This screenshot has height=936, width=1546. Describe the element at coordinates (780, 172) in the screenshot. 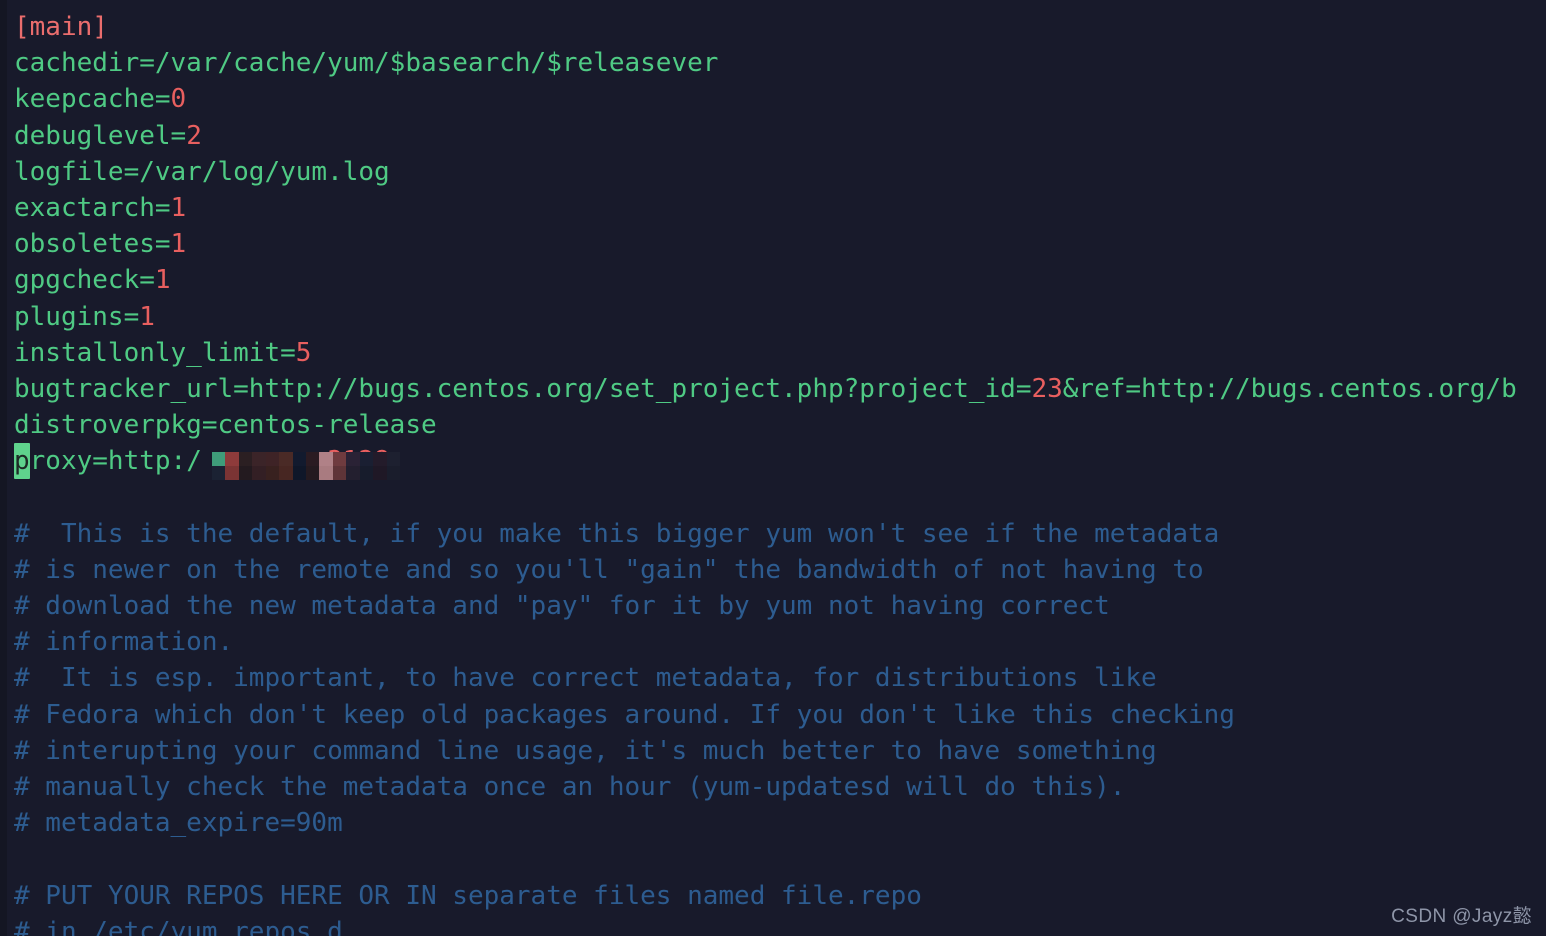

I see `config-key-value-line: logfile=/var/log/yum.log` at that location.